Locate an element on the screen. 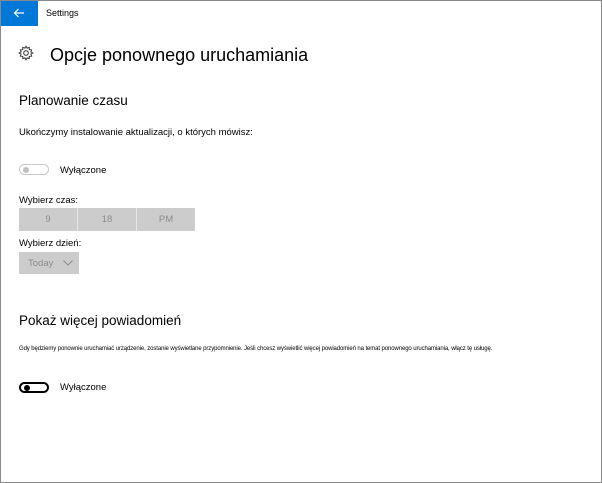 The image size is (602, 483). notifications-heading: Pokaż więcej powiadomień is located at coordinates (100, 320).